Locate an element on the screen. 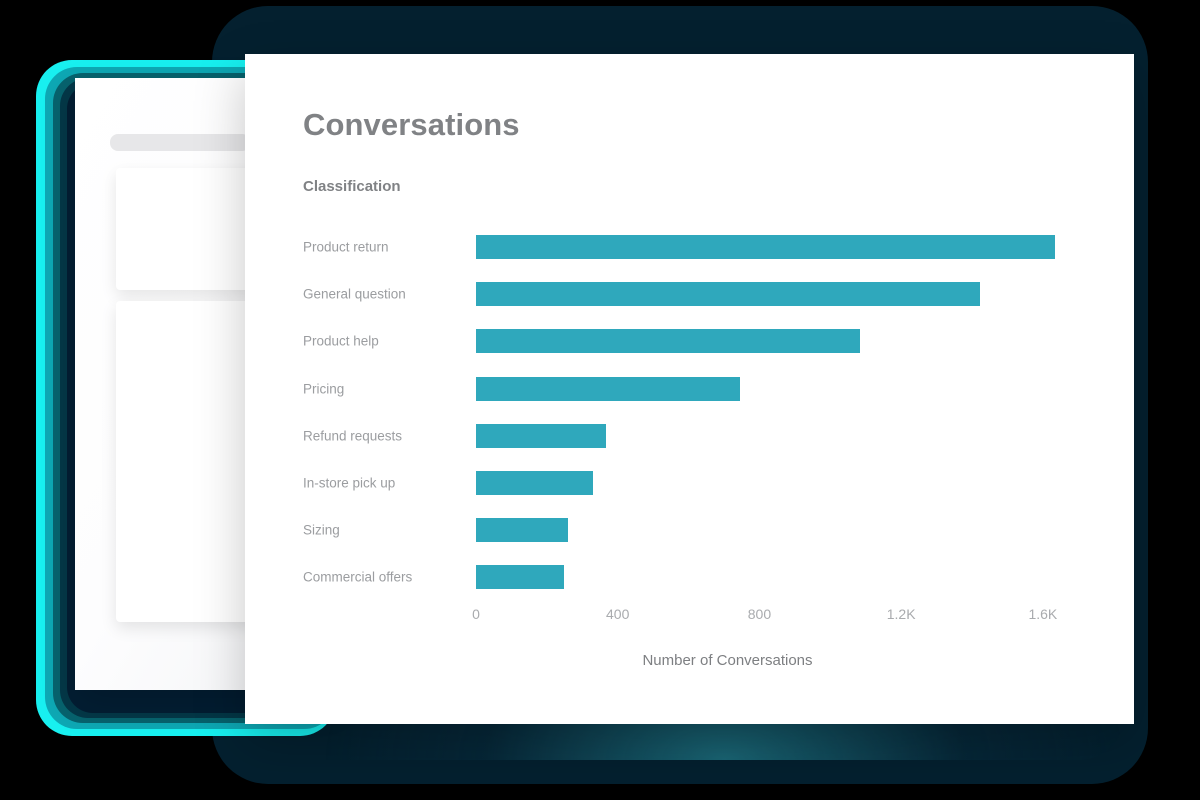 Image resolution: width=1200 pixels, height=800 pixels. bar-row: Refund requests is located at coordinates (689, 435).